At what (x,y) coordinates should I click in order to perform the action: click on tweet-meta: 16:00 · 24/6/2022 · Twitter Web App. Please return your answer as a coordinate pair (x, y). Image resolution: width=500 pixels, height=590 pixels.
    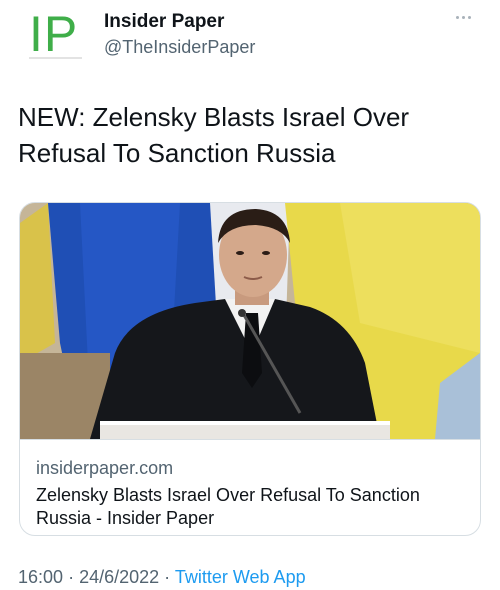
    Looking at the image, I should click on (162, 577).